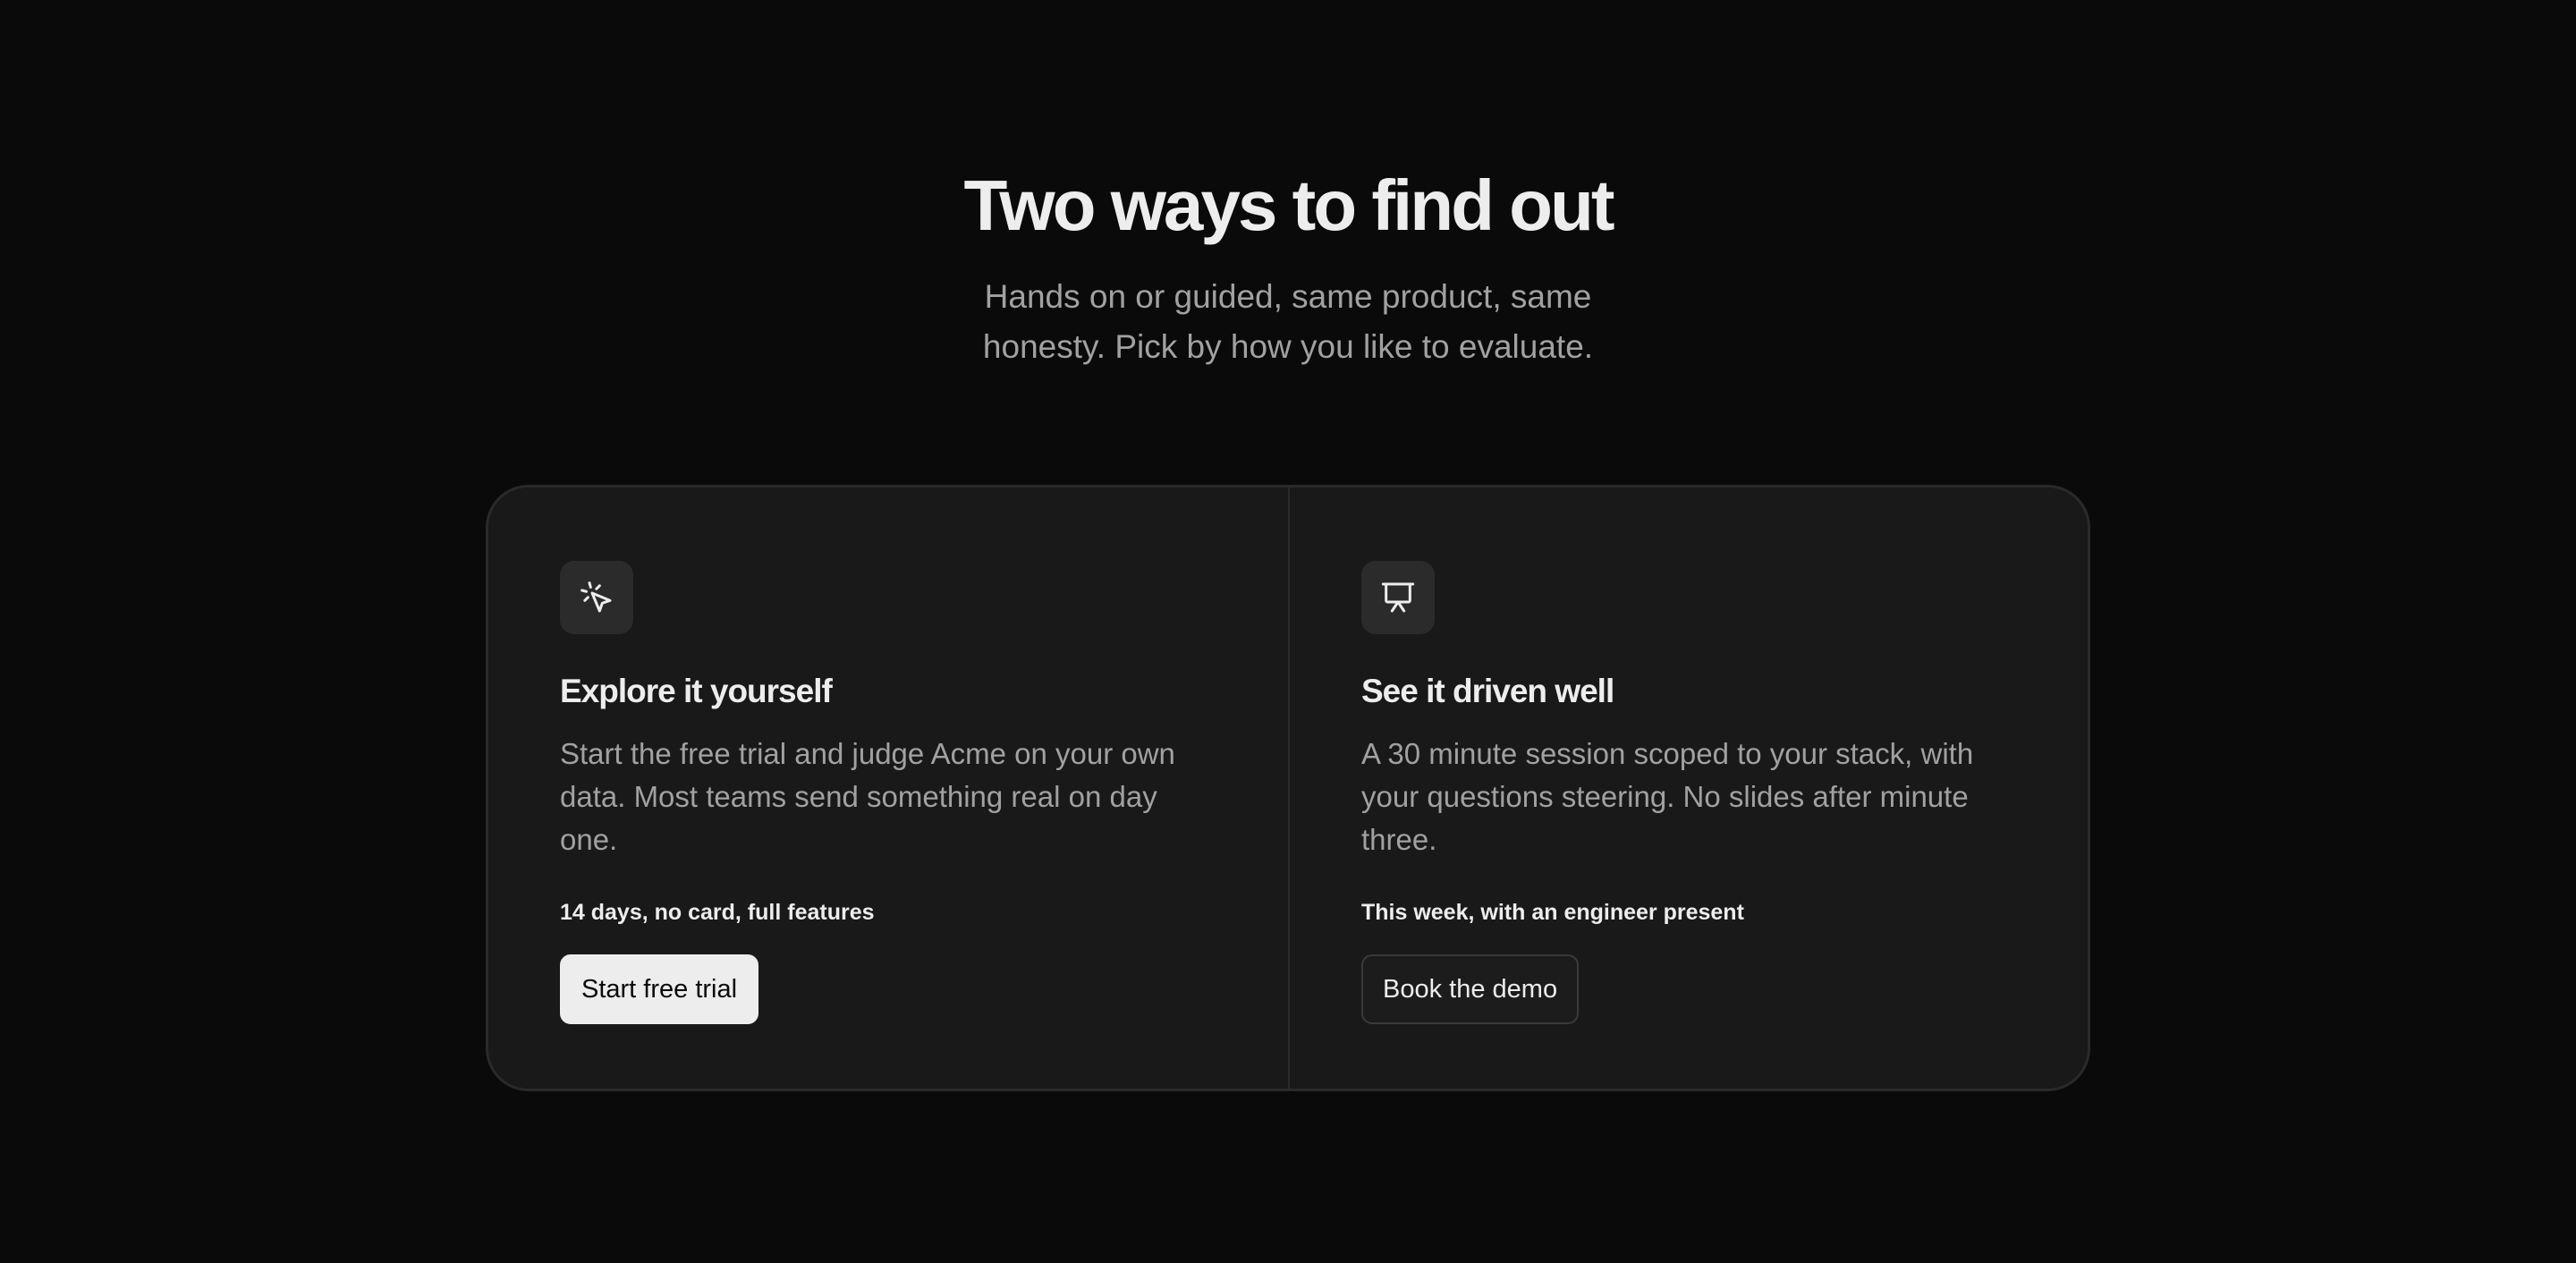 This screenshot has height=1263, width=2576. I want to click on section-title: Two ways to find out, so click(1288, 205).